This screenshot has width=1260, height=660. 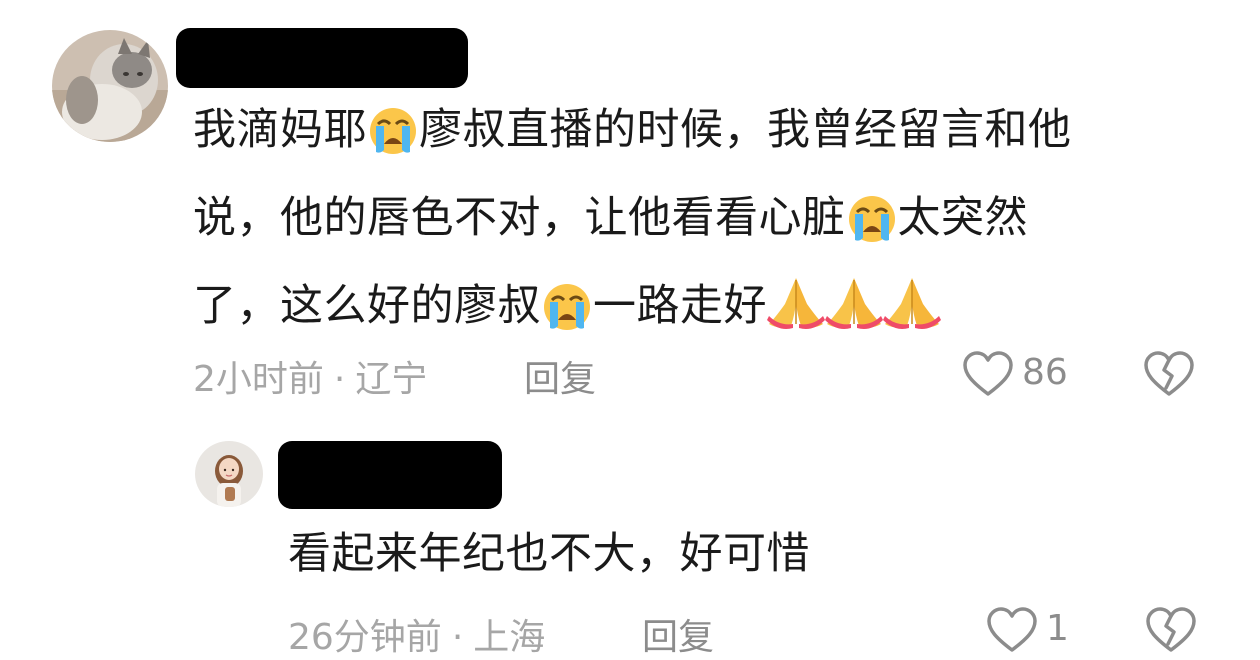 I want to click on comment-line: 看起来年纪也不大，好可惜, so click(x=549, y=554).